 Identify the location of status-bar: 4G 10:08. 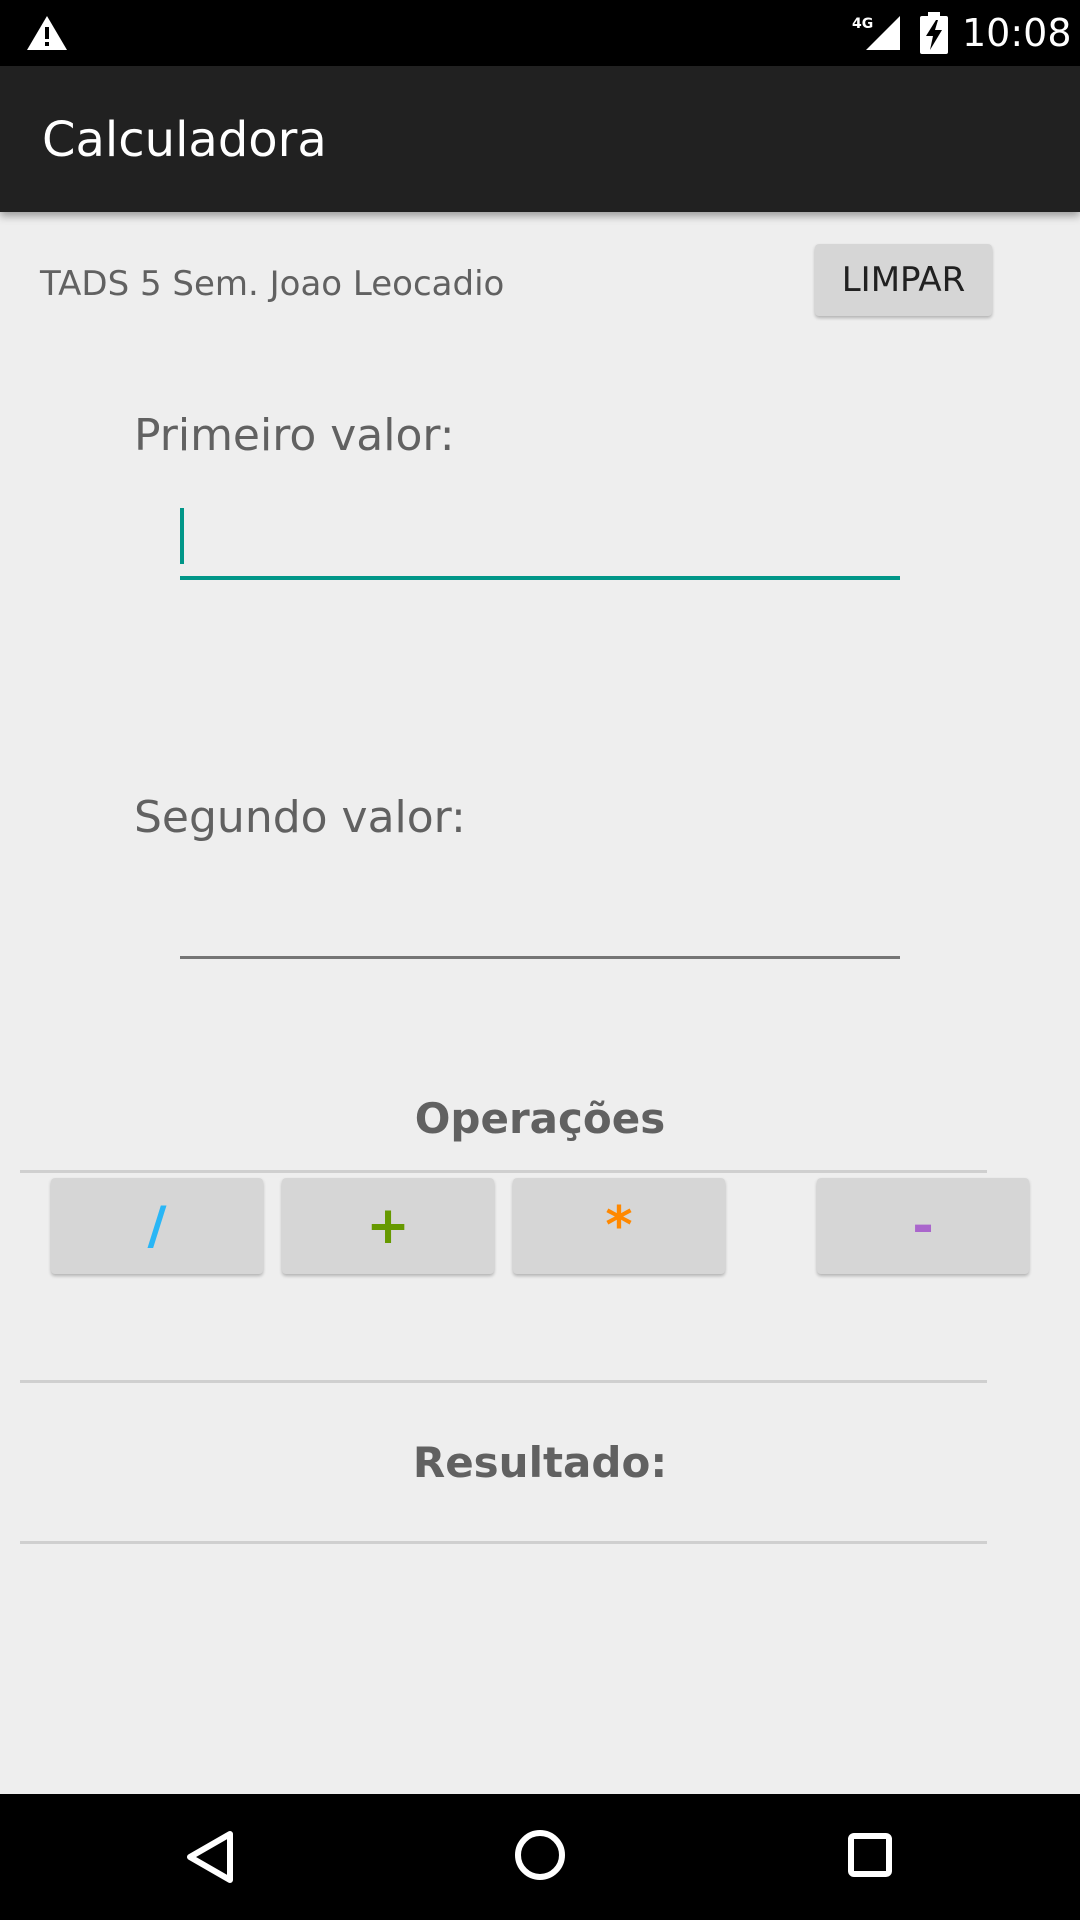
(540, 33).